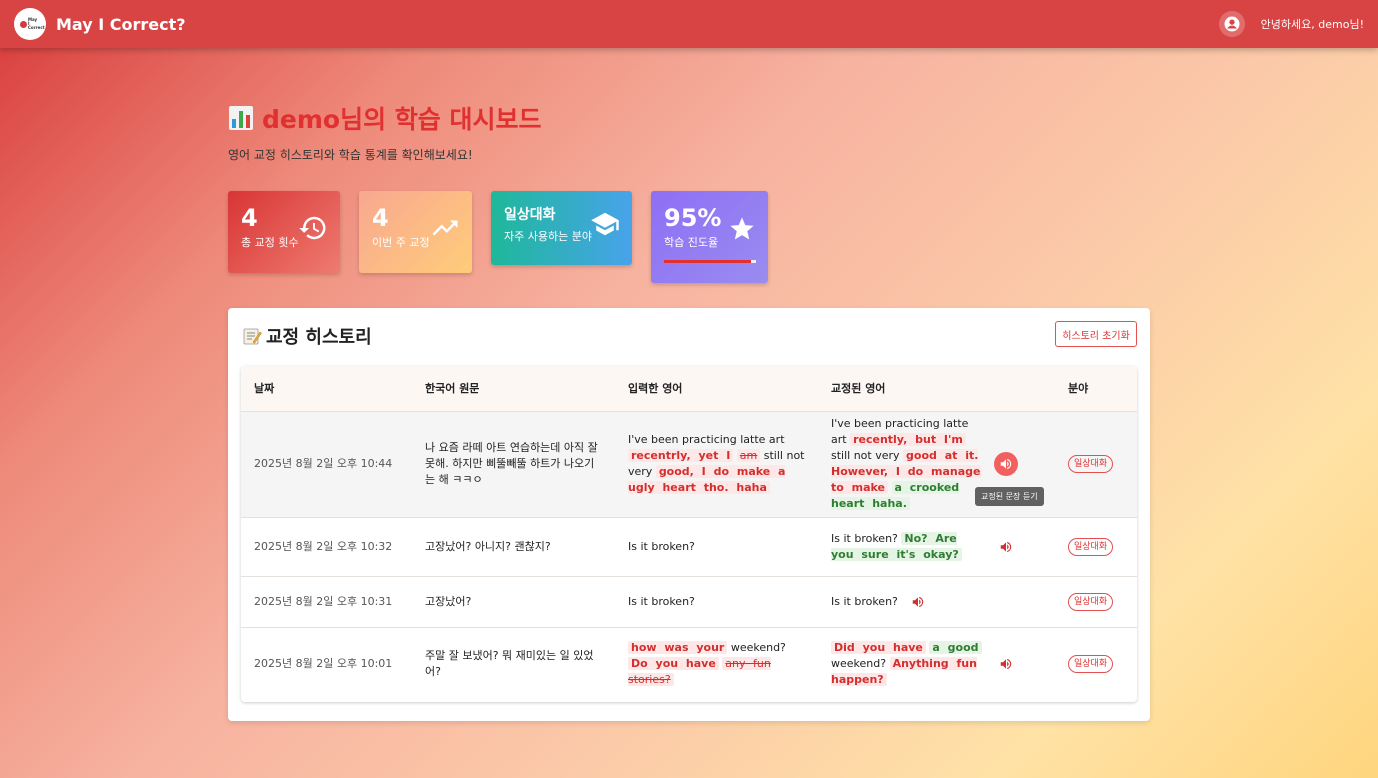  I want to click on error-highlight: recentrly, yet I, so click(681, 455).